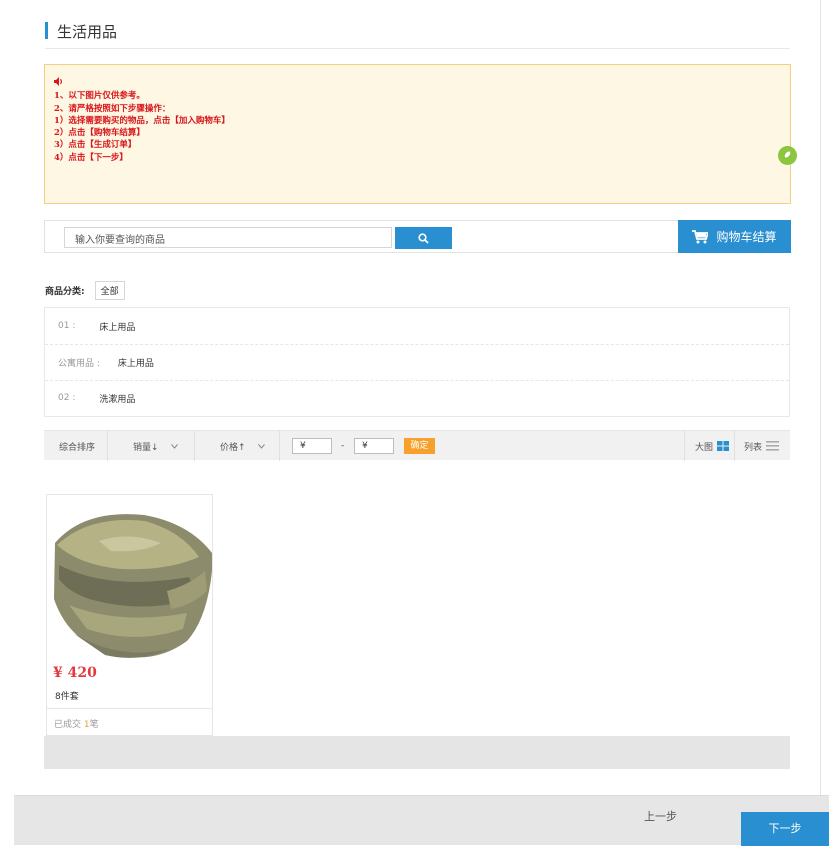  What do you see at coordinates (68, 725) in the screenshot?
I see `sold-prefix: 已成交` at bounding box center [68, 725].